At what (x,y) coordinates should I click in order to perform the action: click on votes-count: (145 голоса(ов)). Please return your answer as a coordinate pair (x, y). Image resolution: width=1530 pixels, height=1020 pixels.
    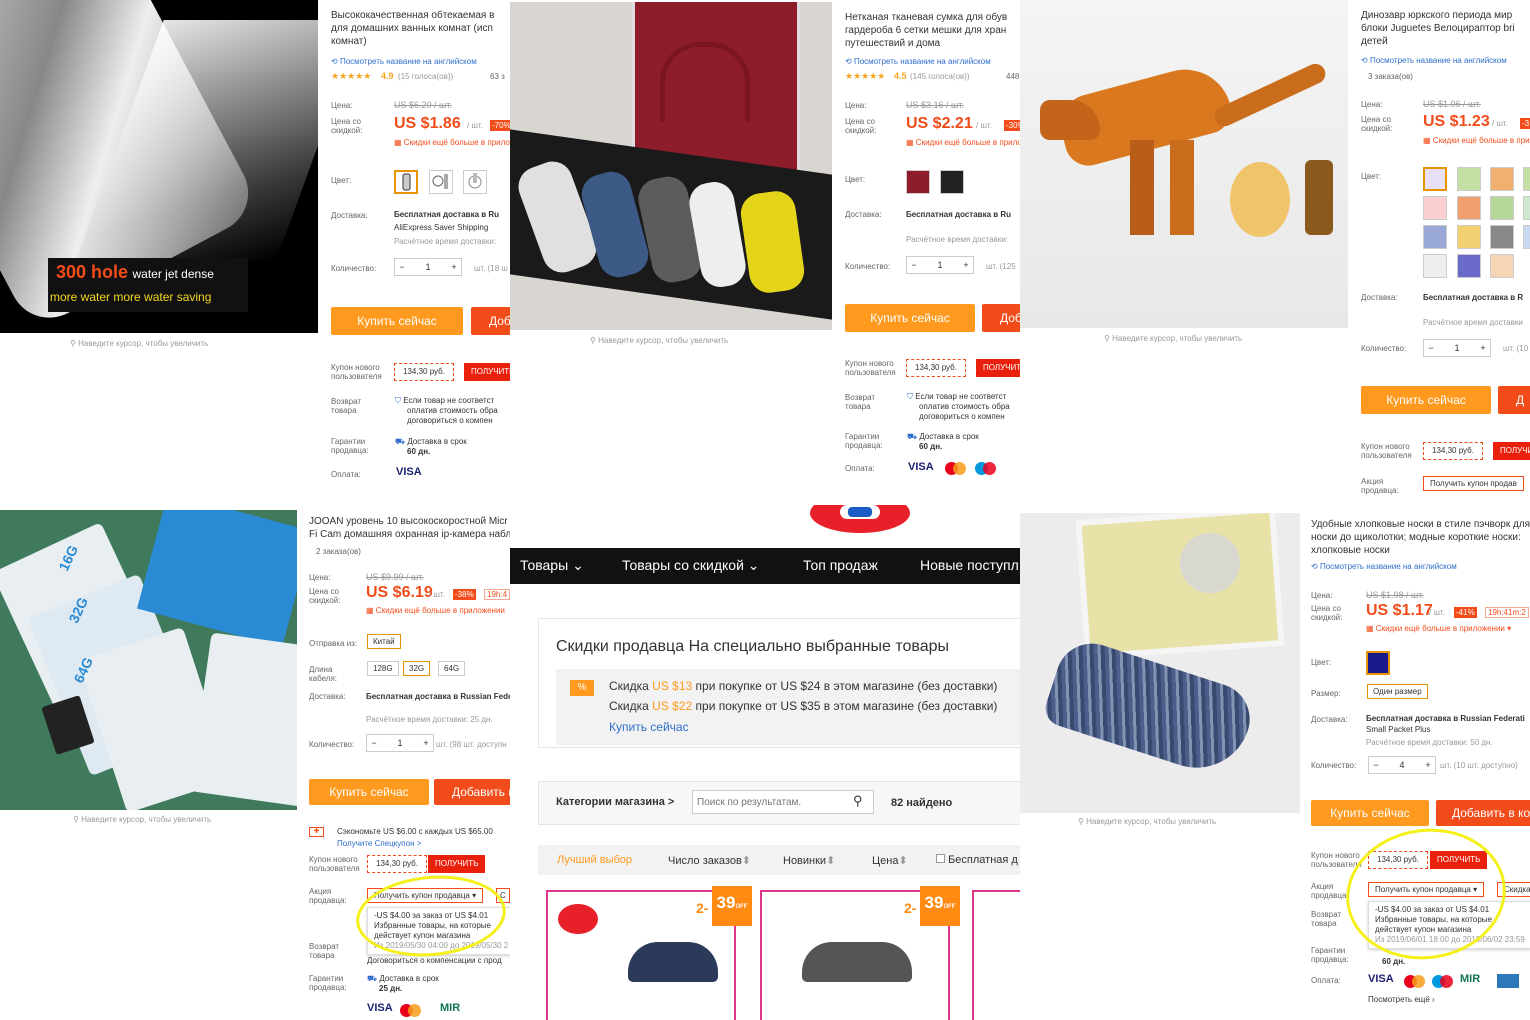
    Looking at the image, I should click on (940, 76).